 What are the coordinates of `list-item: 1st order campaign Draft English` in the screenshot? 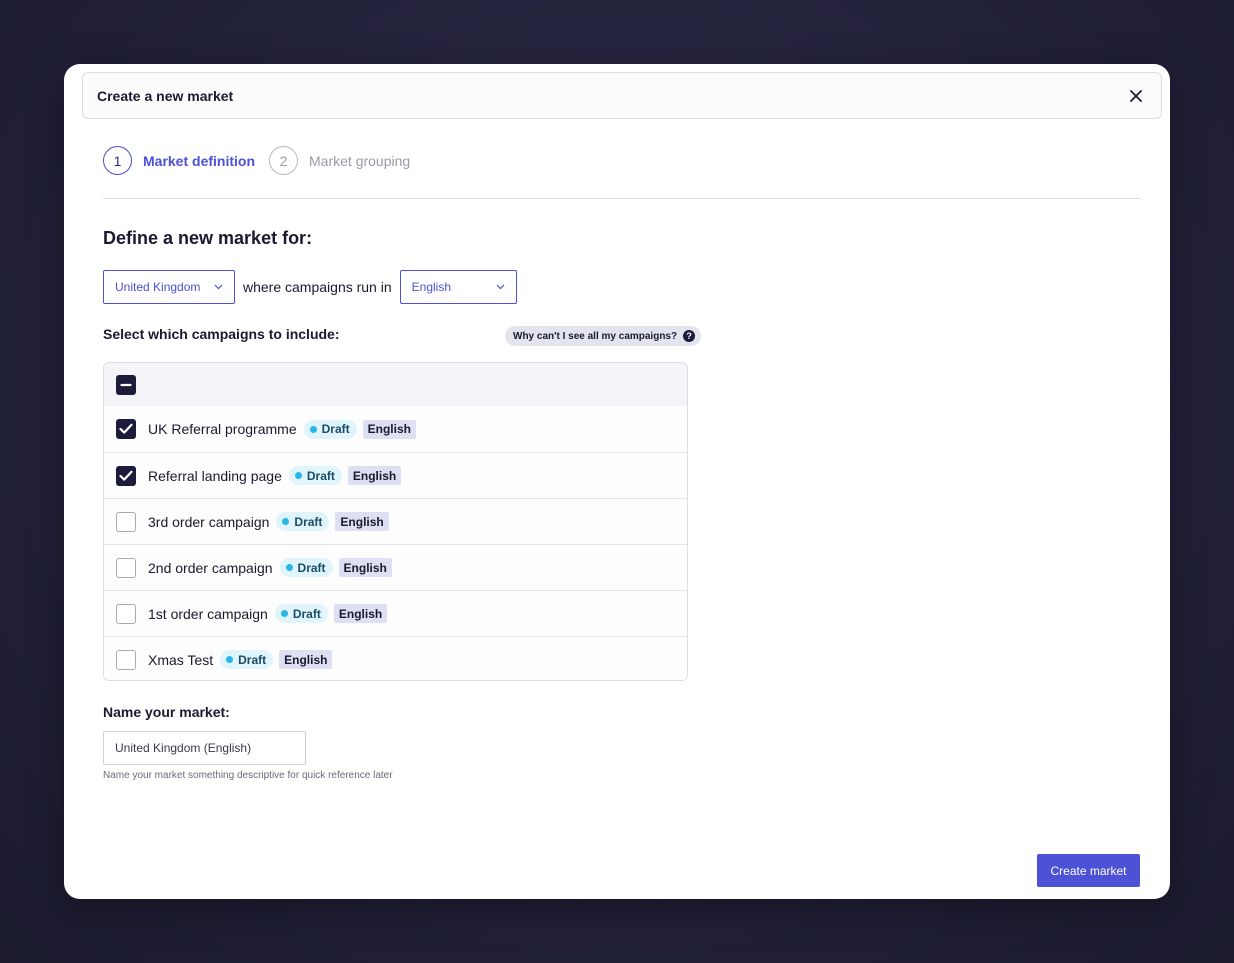 It's located at (395, 613).